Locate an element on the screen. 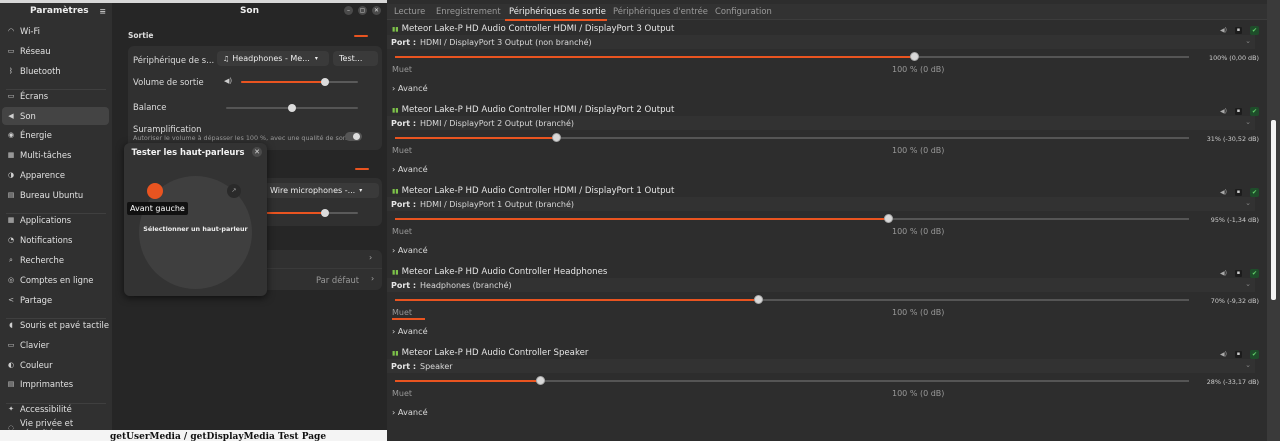 The image size is (1280, 441). port-selector: Port : Speaker ⌄ is located at coordinates (821, 366).